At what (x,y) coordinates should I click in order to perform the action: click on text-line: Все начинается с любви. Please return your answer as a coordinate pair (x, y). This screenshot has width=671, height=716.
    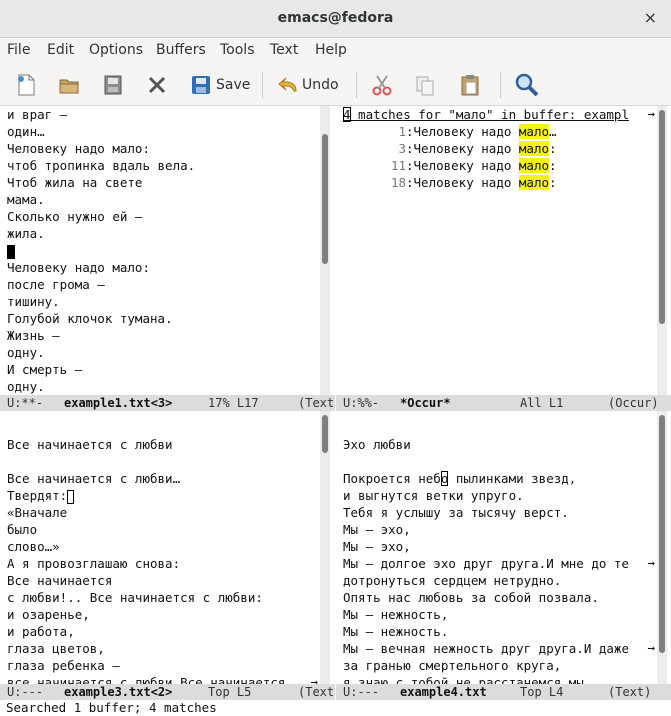
    Looking at the image, I should click on (90, 444).